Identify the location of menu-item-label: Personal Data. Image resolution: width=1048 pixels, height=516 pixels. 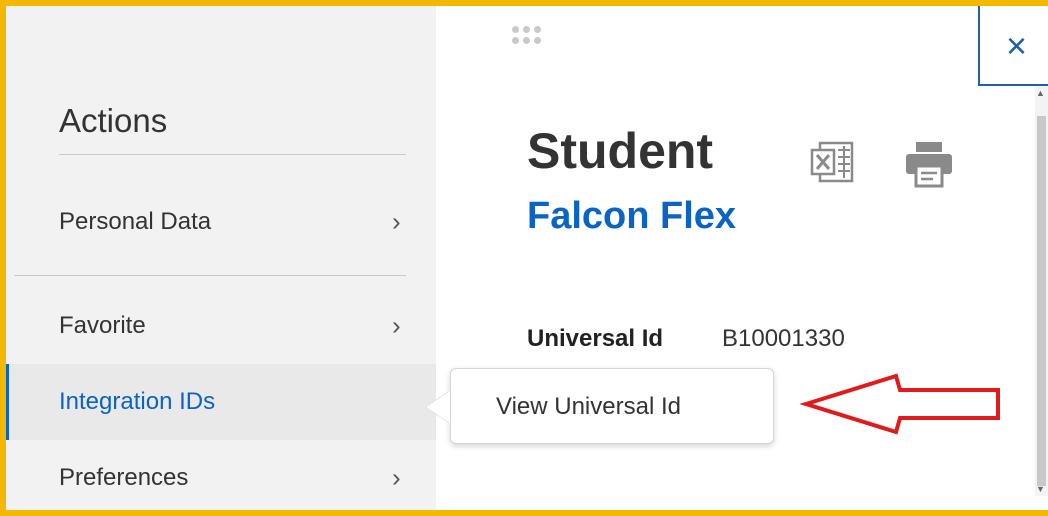
(135, 221).